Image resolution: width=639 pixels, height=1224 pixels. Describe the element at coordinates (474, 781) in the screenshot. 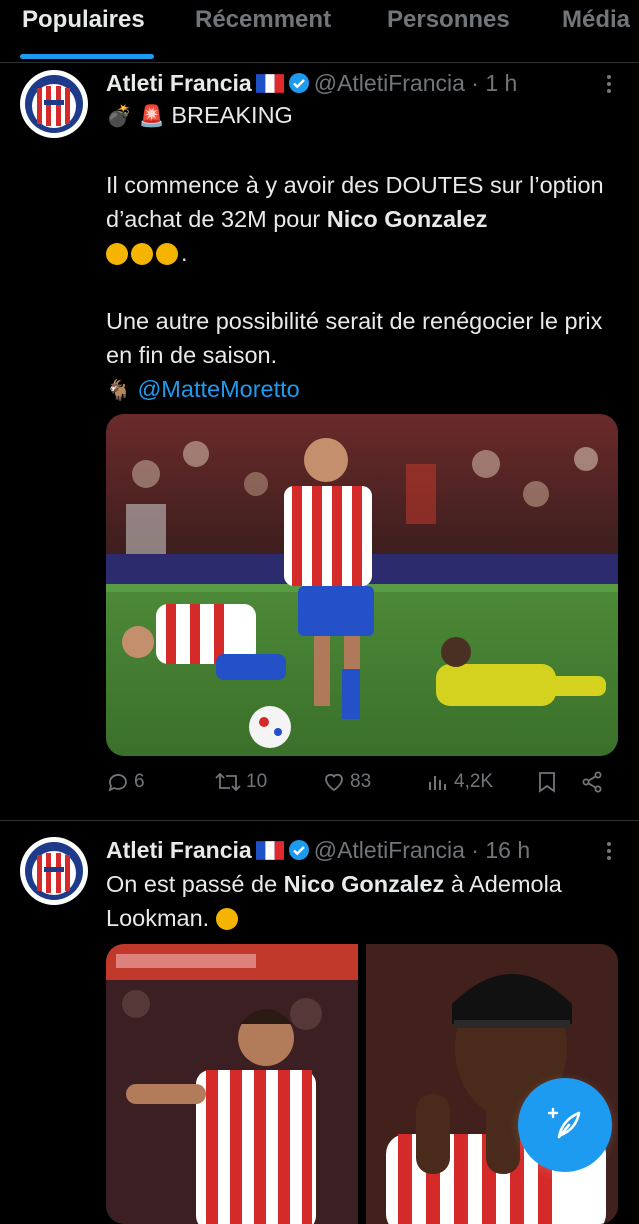

I see `view-count: 4,2K` at that location.